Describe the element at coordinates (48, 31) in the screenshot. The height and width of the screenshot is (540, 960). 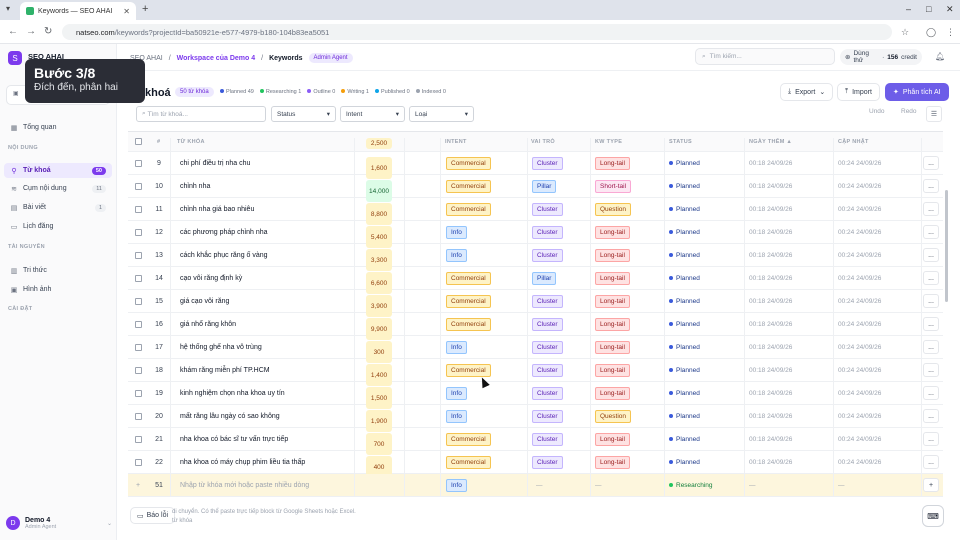
I see `reload-icon: ↻` at that location.